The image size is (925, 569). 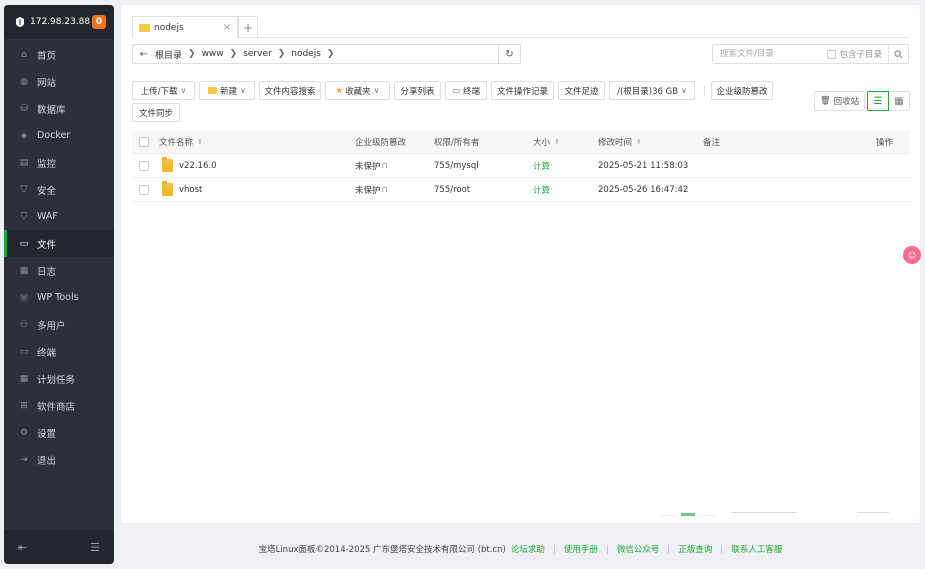 I want to click on footer-link-support: 联系人工客服, so click(x=756, y=549).